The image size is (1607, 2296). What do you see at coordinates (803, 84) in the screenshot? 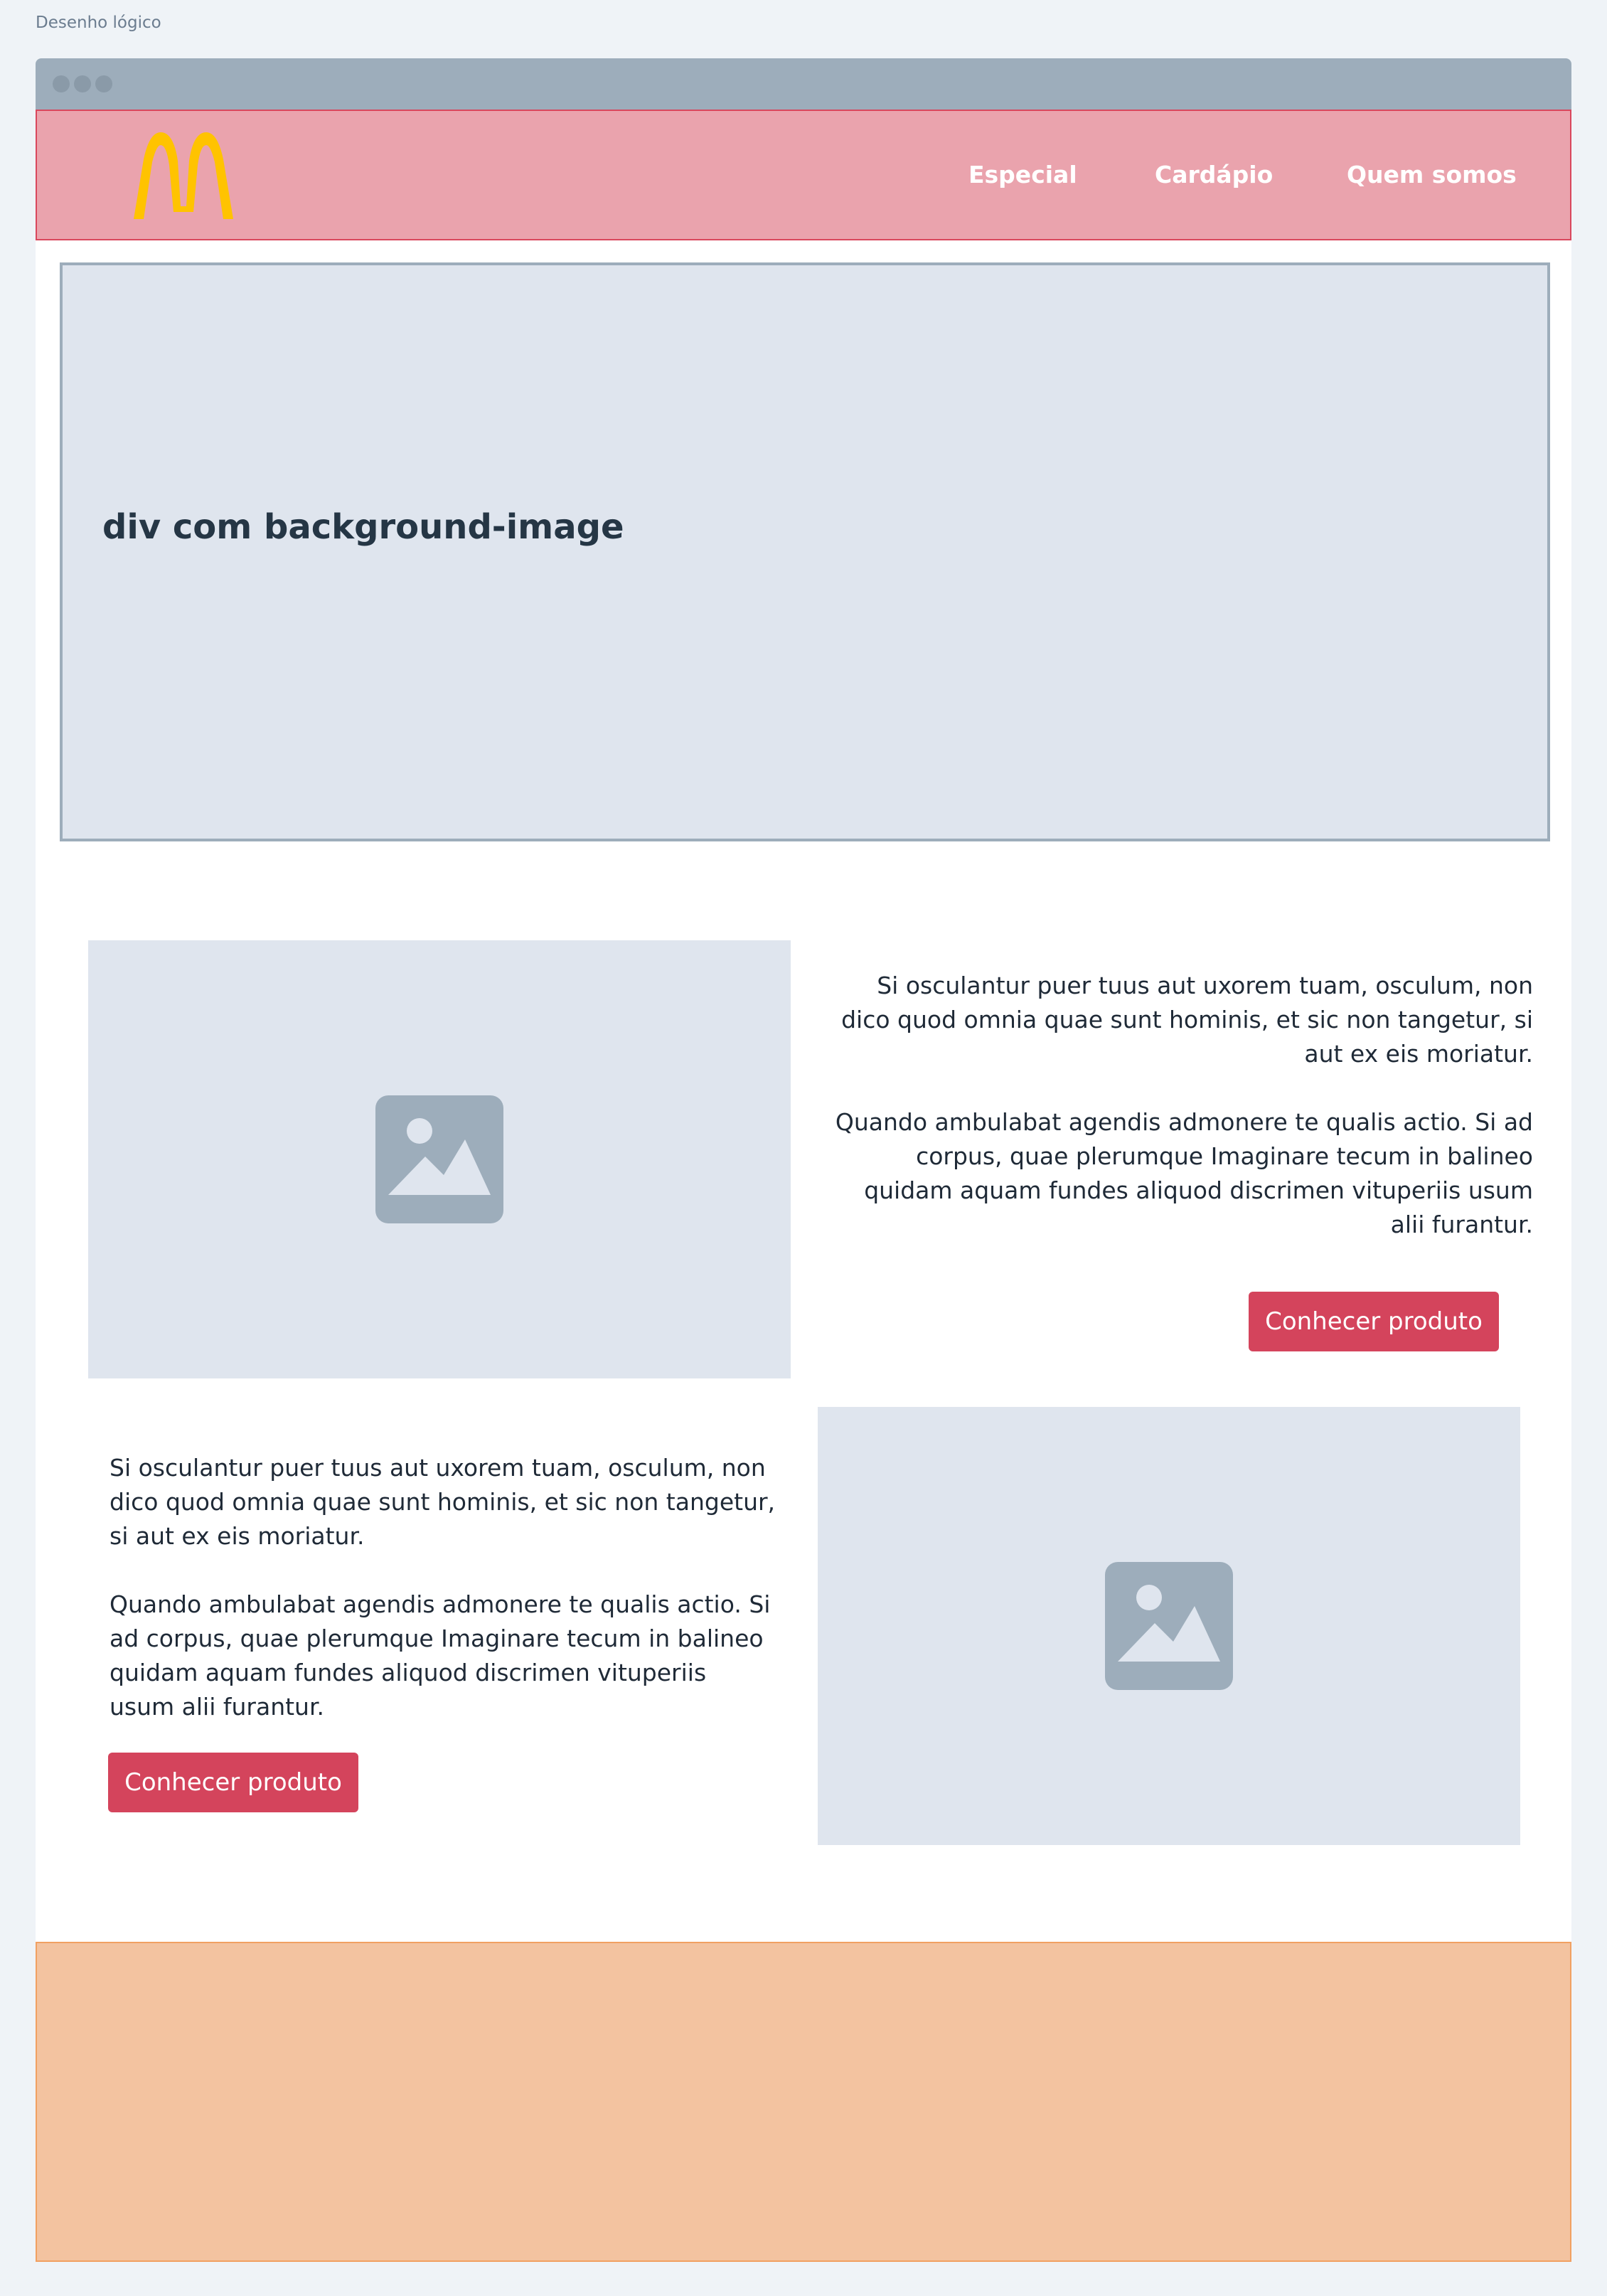
I see `browser-titlebar` at bounding box center [803, 84].